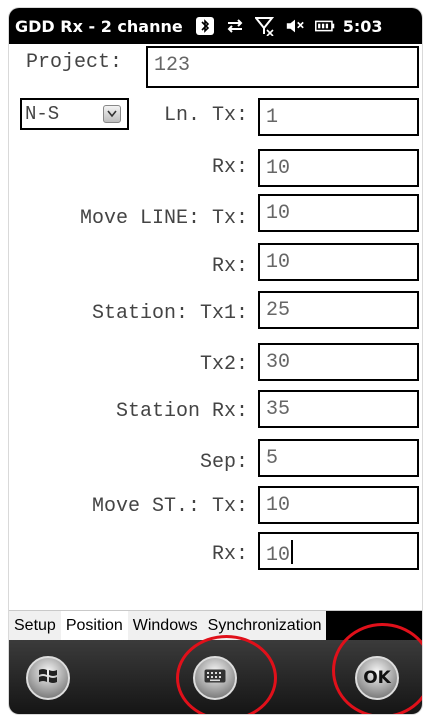  Describe the element at coordinates (338, 505) in the screenshot. I see `move-st-tx-input: 10` at that location.